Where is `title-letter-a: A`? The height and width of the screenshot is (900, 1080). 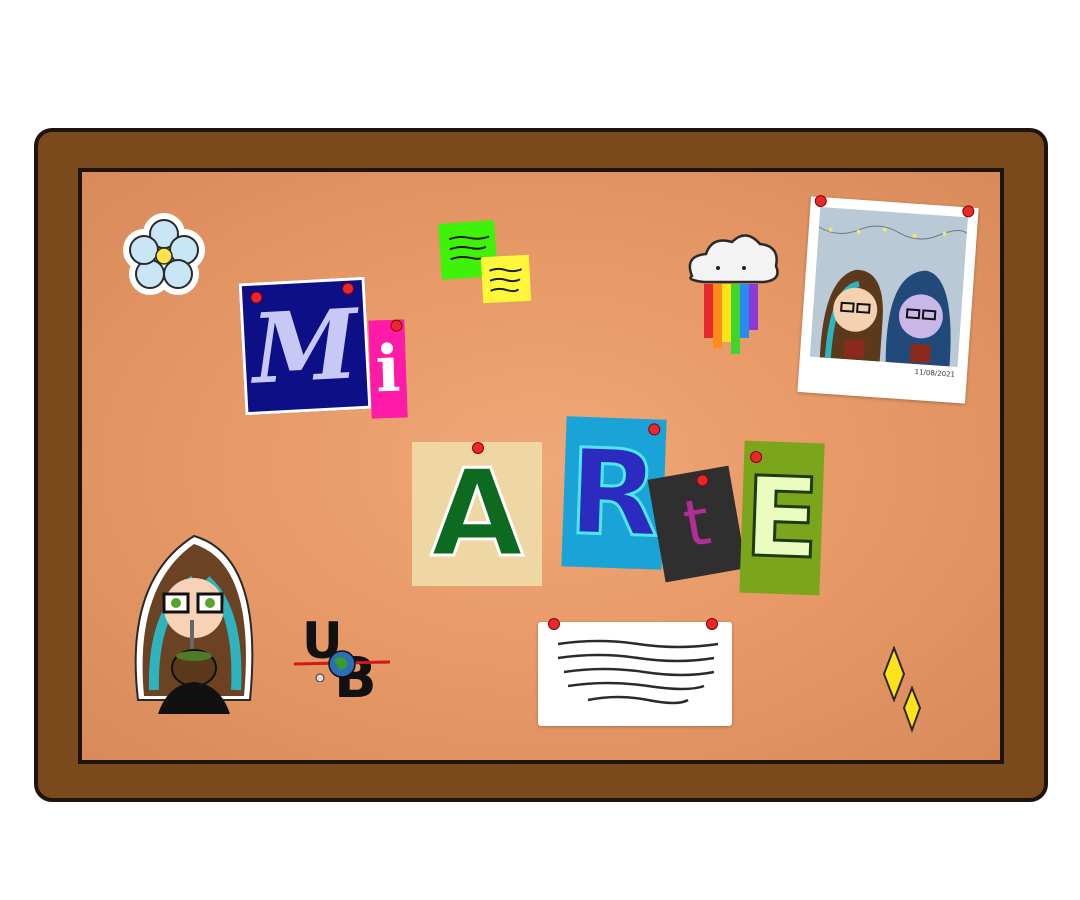
title-letter-a: A is located at coordinates (477, 514).